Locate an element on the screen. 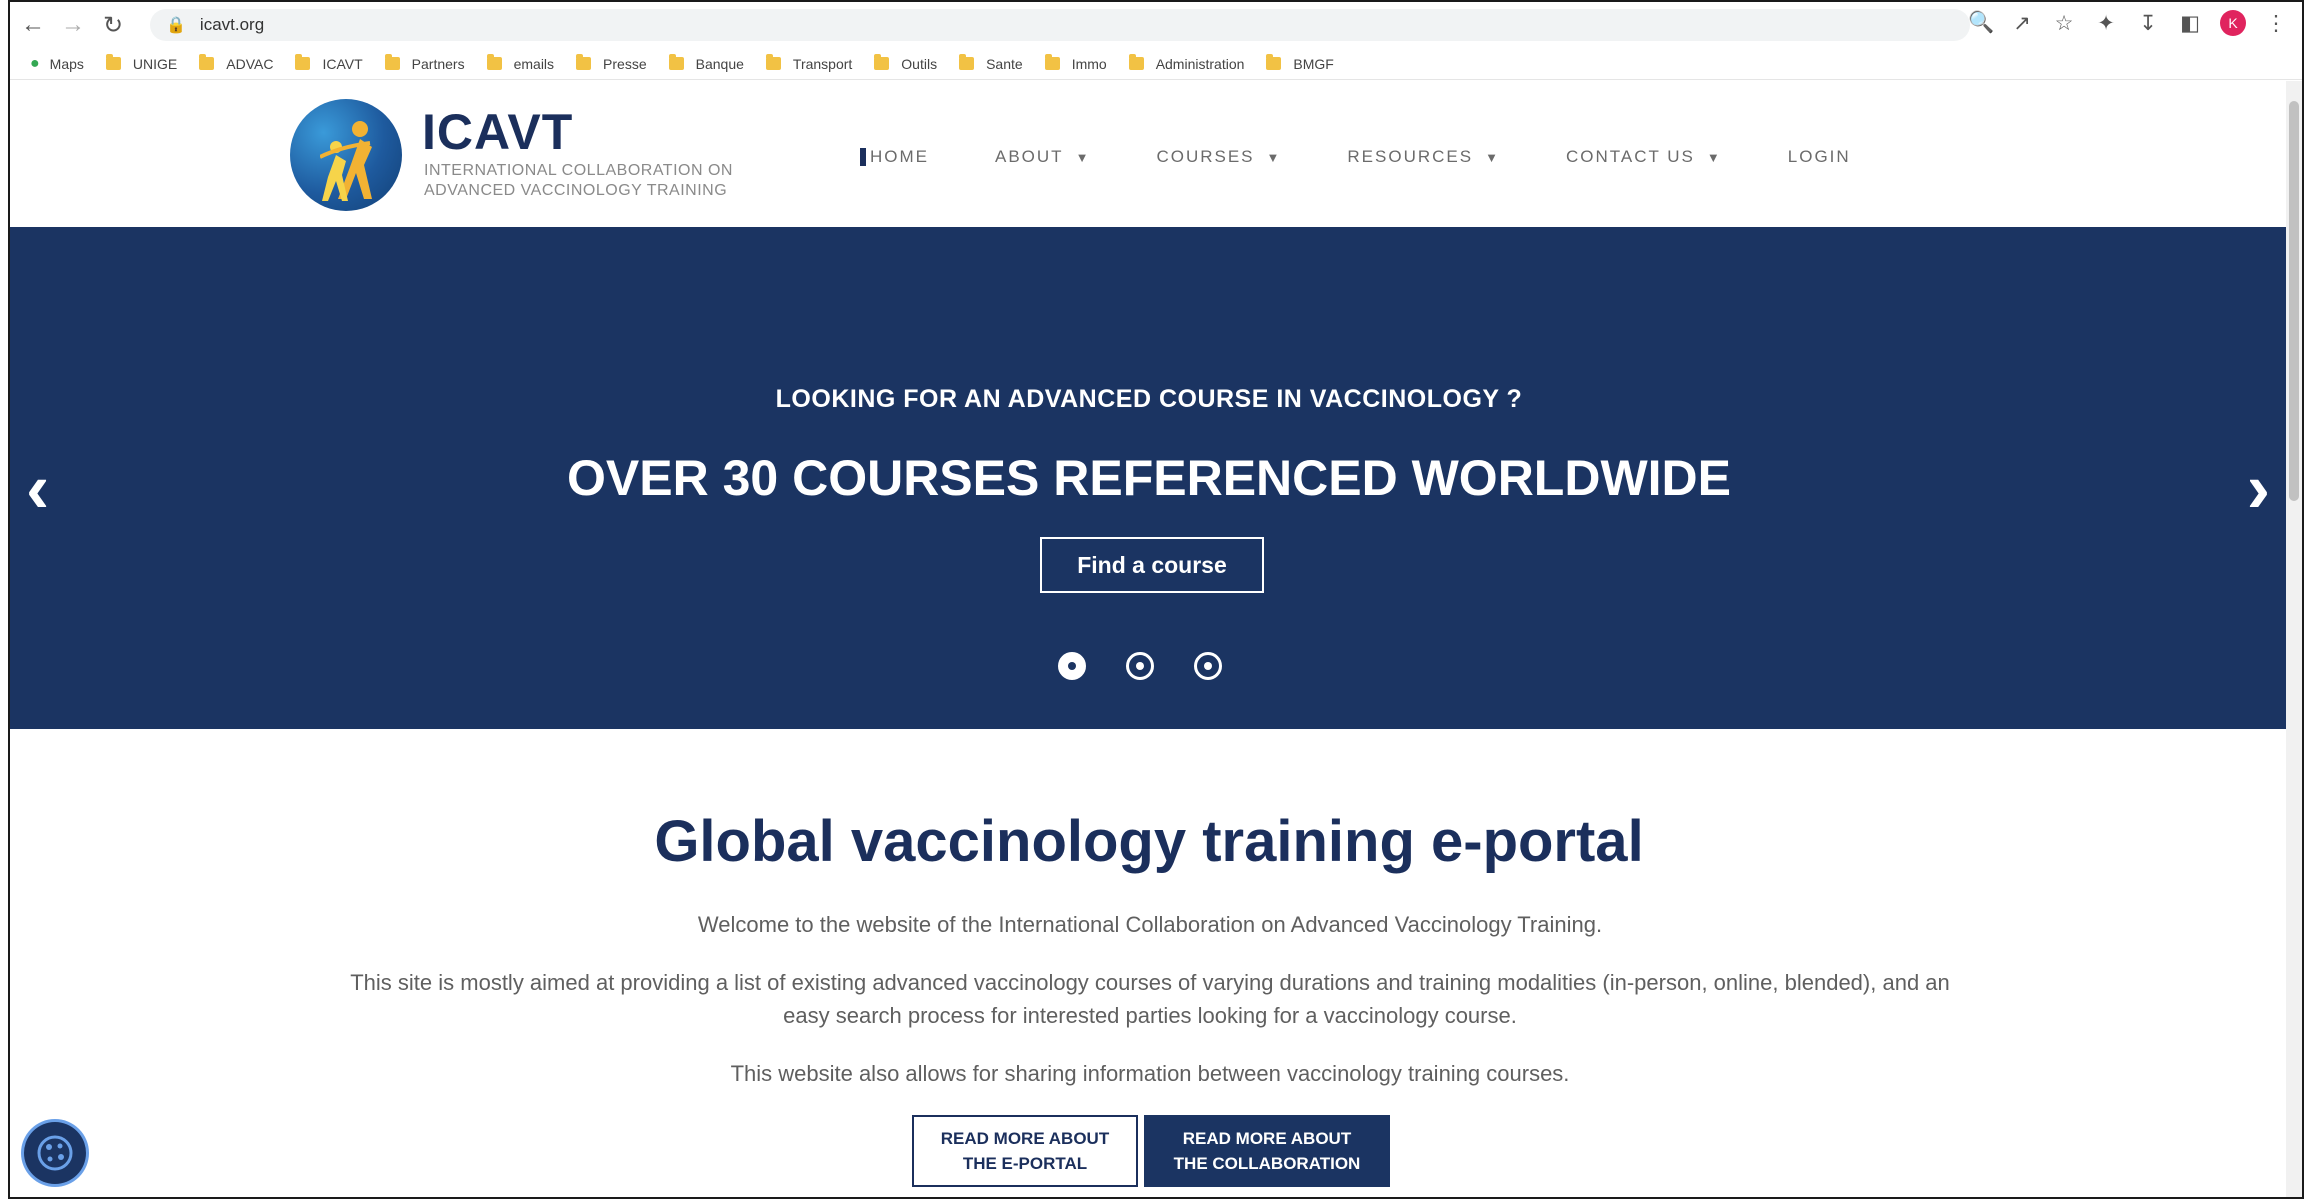  scrollbar-thumb is located at coordinates (2294, 301).